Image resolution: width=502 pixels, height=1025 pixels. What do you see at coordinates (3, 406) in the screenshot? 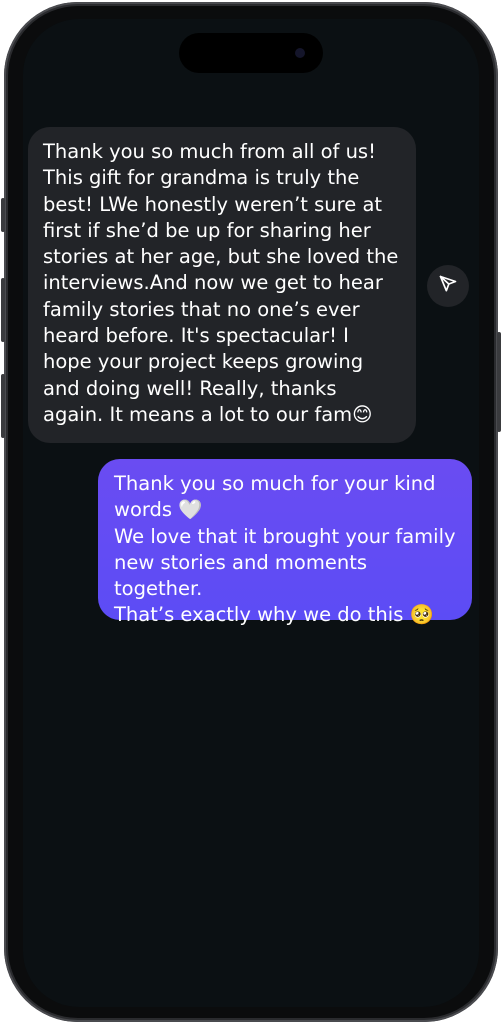
I see `volume-down-button` at bounding box center [3, 406].